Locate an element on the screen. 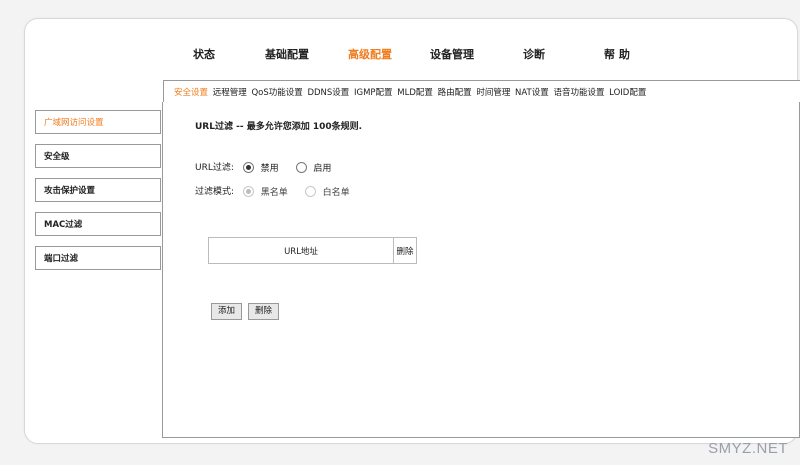 The height and width of the screenshot is (465, 800). sidebar-item-port-filter: 端口过滤 is located at coordinates (98, 258).